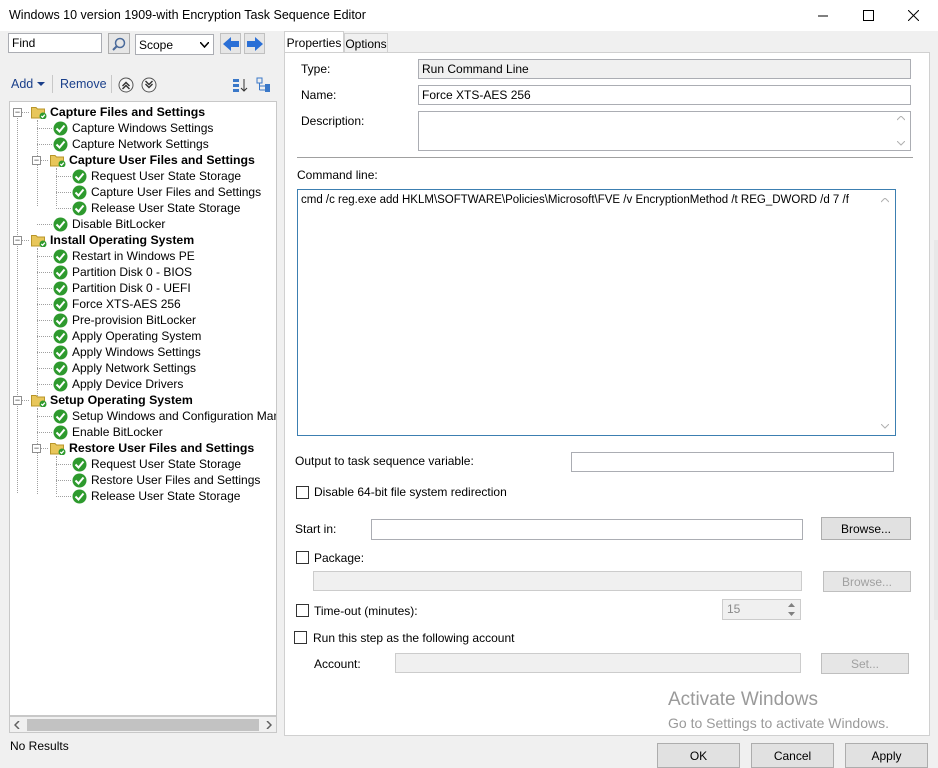  I want to click on tree-group: Restore User Files and Settings, so click(152, 448).